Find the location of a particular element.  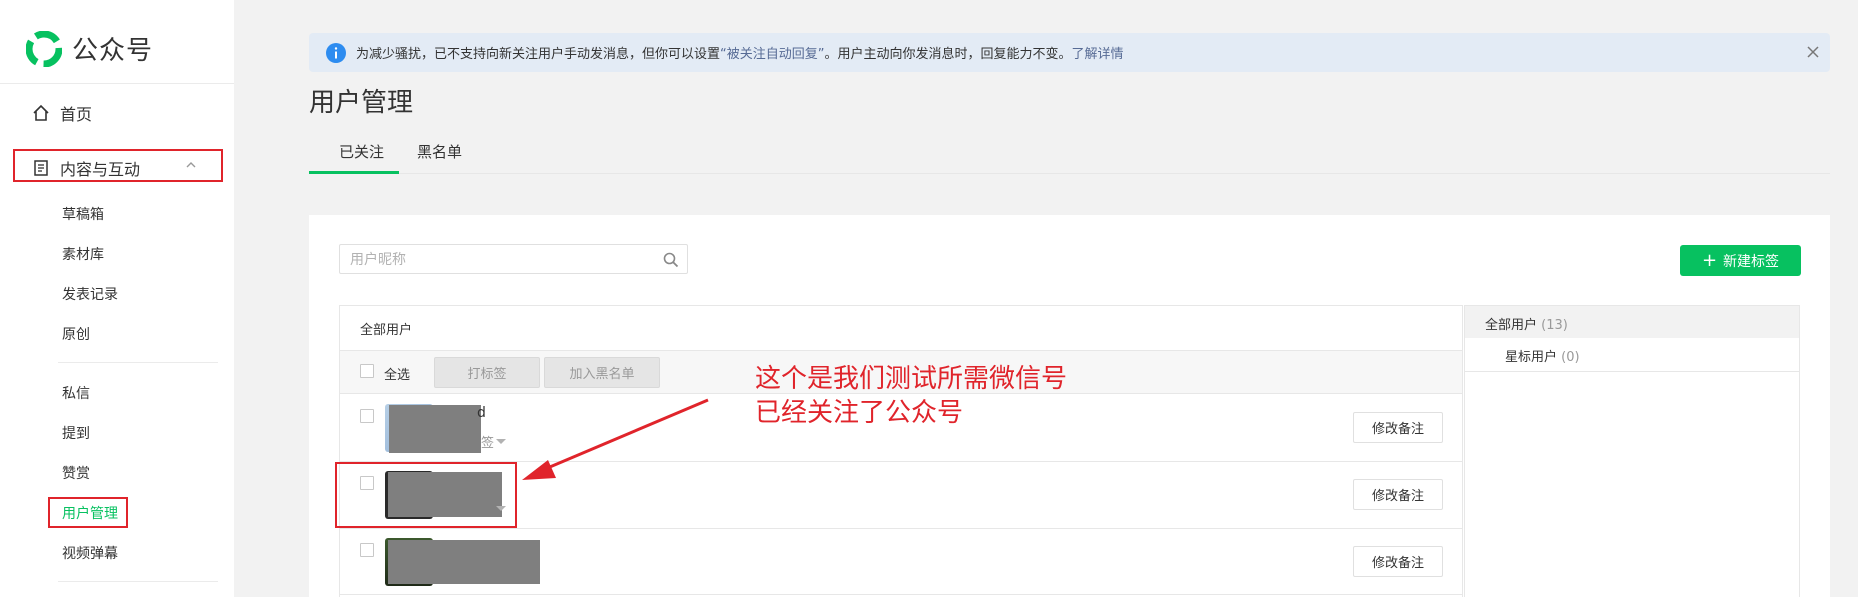

info-icon is located at coordinates (336, 52).